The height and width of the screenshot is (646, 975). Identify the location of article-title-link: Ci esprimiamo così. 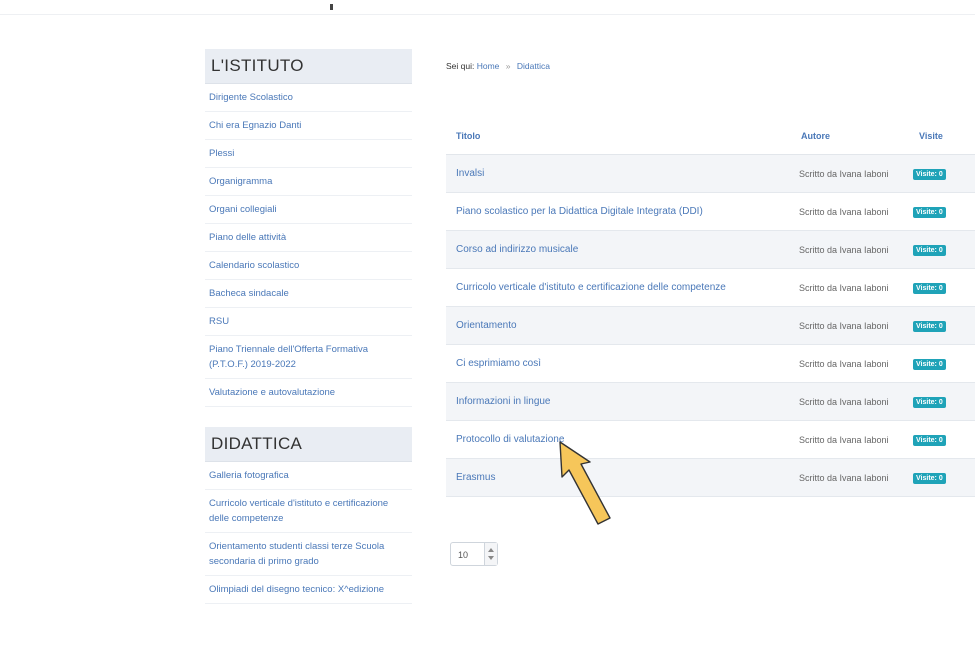
(618, 363).